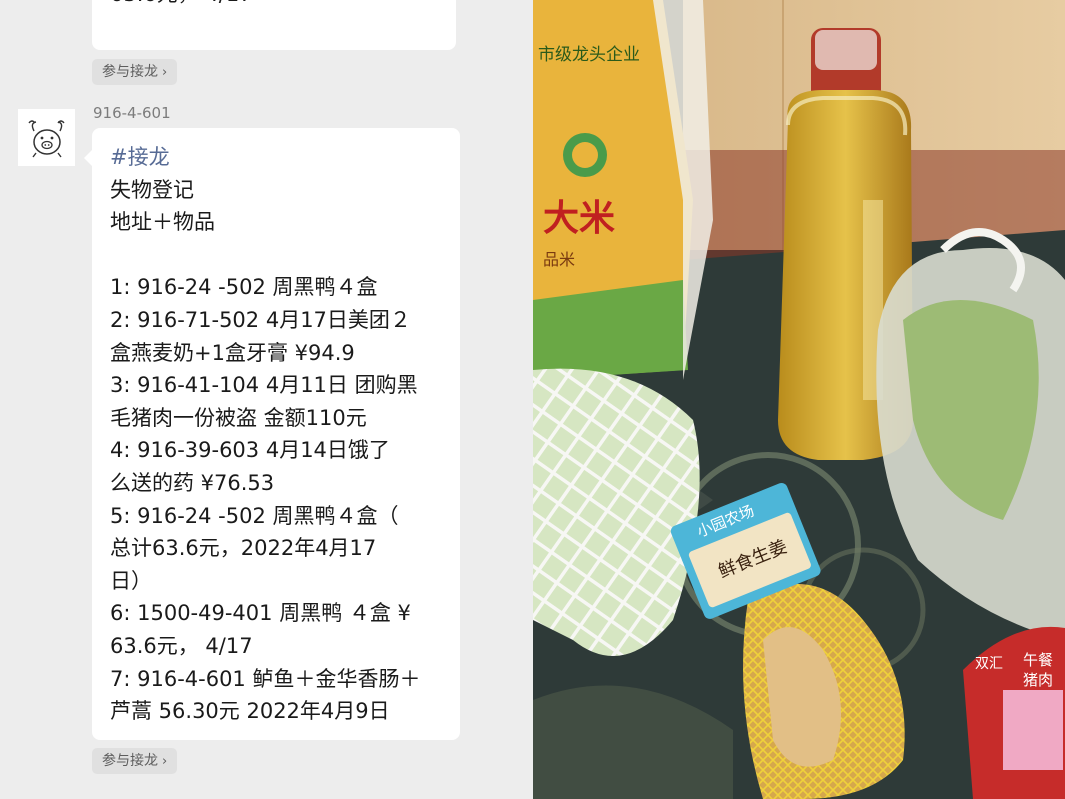 The width and height of the screenshot is (1065, 799). Describe the element at coordinates (192, 482) in the screenshot. I see `message-line: 么送的药 ¥76.53` at that location.